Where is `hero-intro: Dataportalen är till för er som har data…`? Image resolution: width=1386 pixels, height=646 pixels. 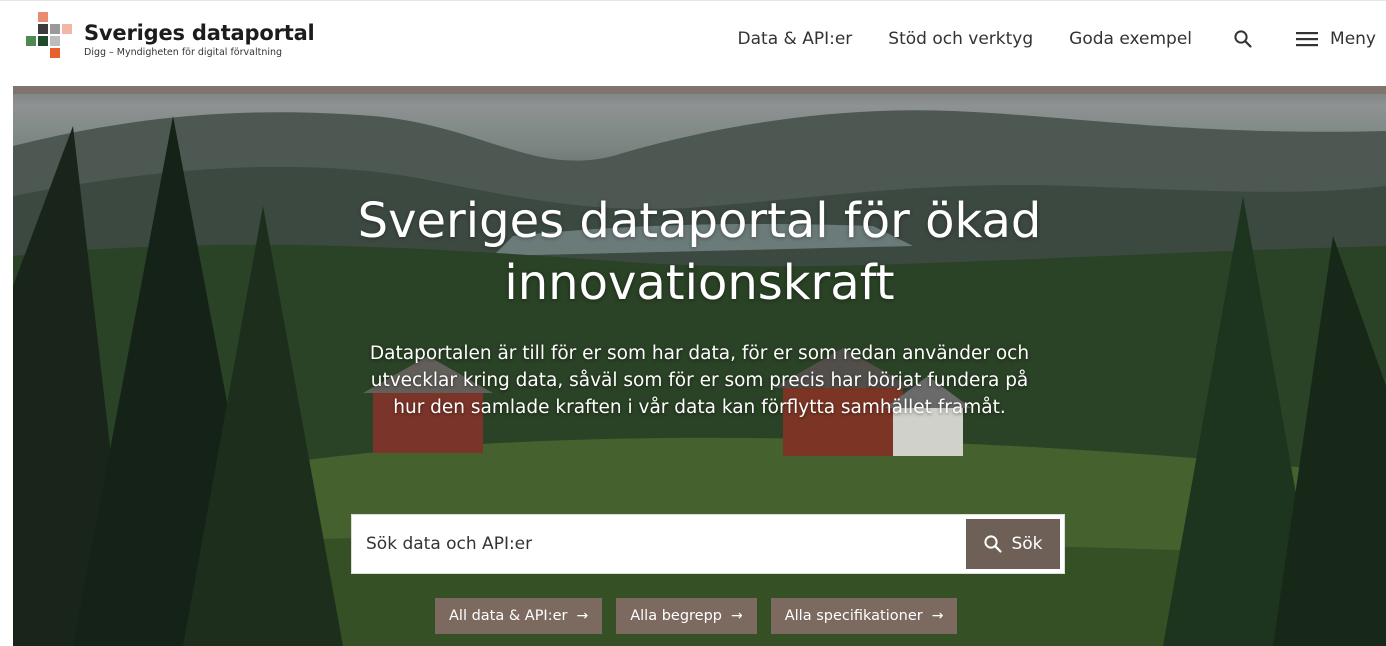 hero-intro: Dataportalen är till för er som har data… is located at coordinates (699, 380).